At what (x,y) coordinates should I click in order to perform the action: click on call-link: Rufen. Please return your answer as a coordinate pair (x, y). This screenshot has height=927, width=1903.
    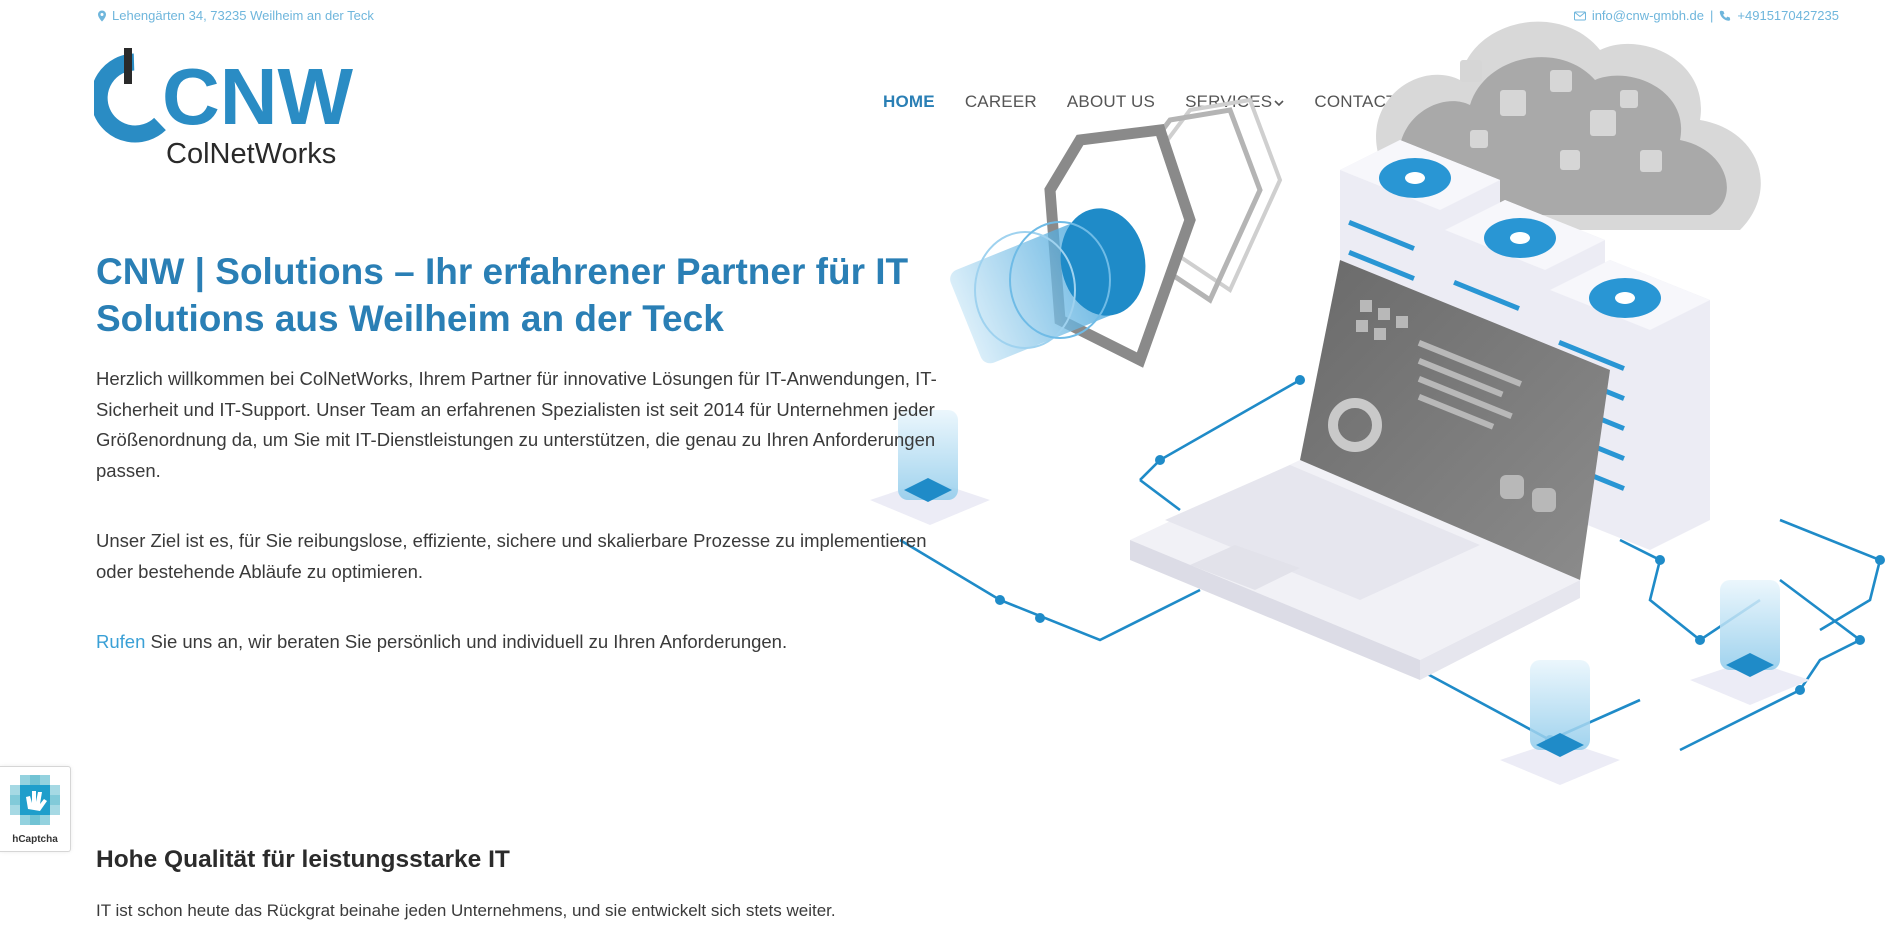
    Looking at the image, I should click on (120, 641).